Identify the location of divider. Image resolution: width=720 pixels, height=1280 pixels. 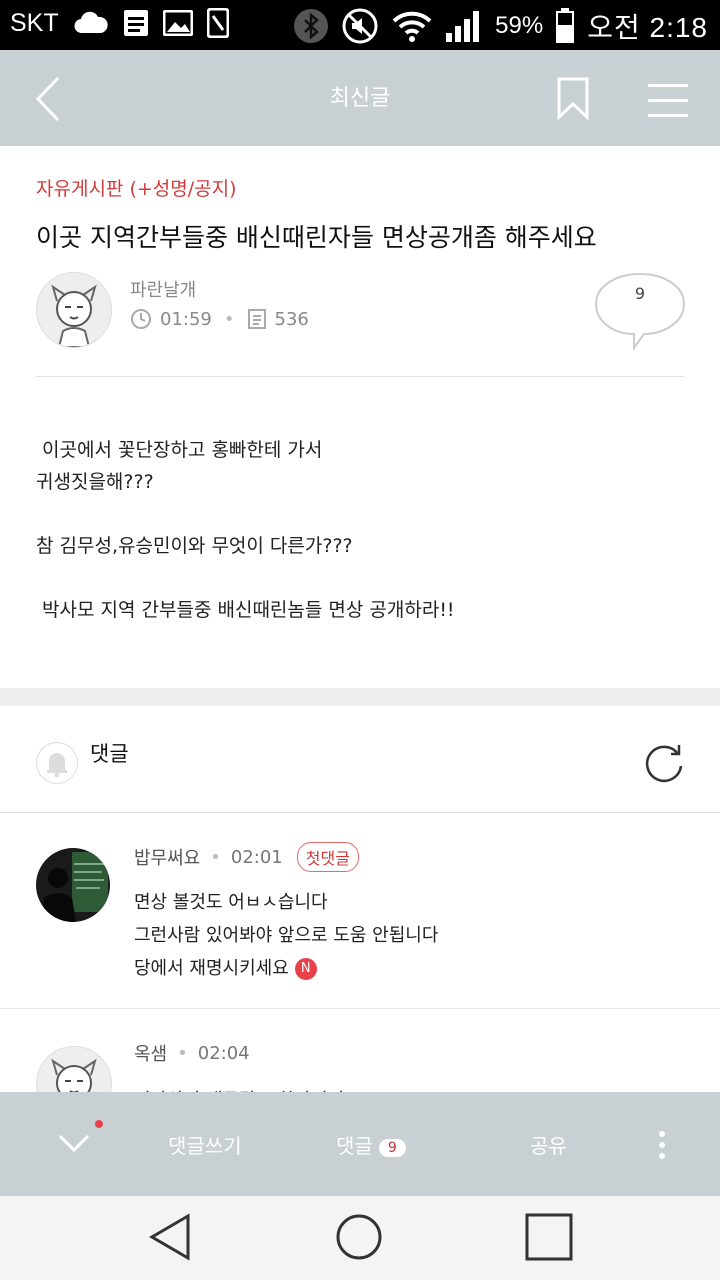
(360, 376).